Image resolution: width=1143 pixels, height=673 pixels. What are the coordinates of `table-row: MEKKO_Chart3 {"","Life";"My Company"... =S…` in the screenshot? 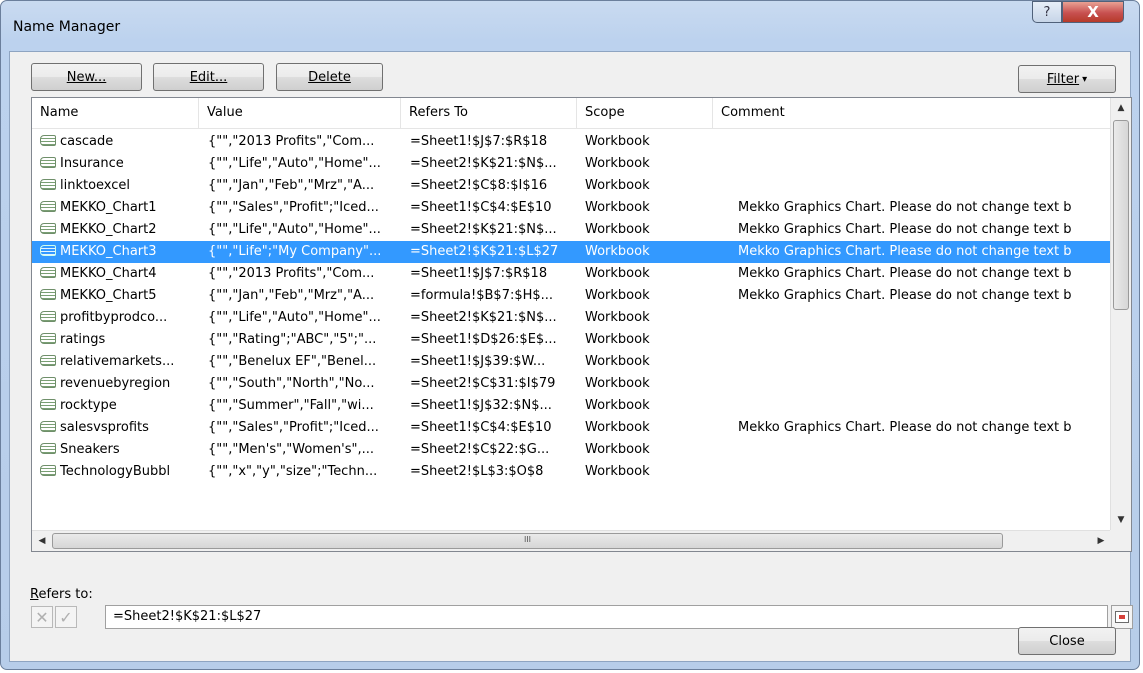 It's located at (571, 252).